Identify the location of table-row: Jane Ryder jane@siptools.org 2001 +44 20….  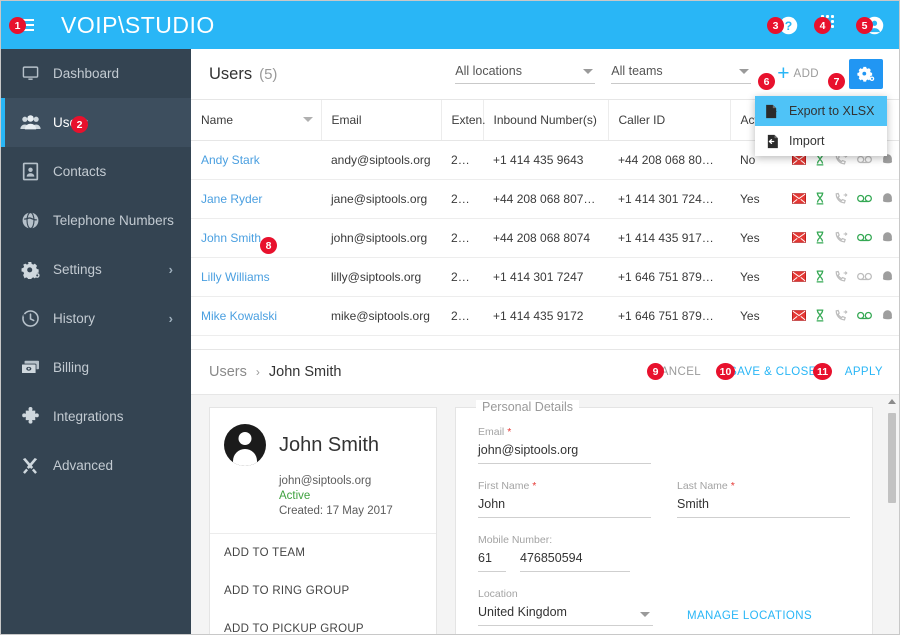
(545, 199).